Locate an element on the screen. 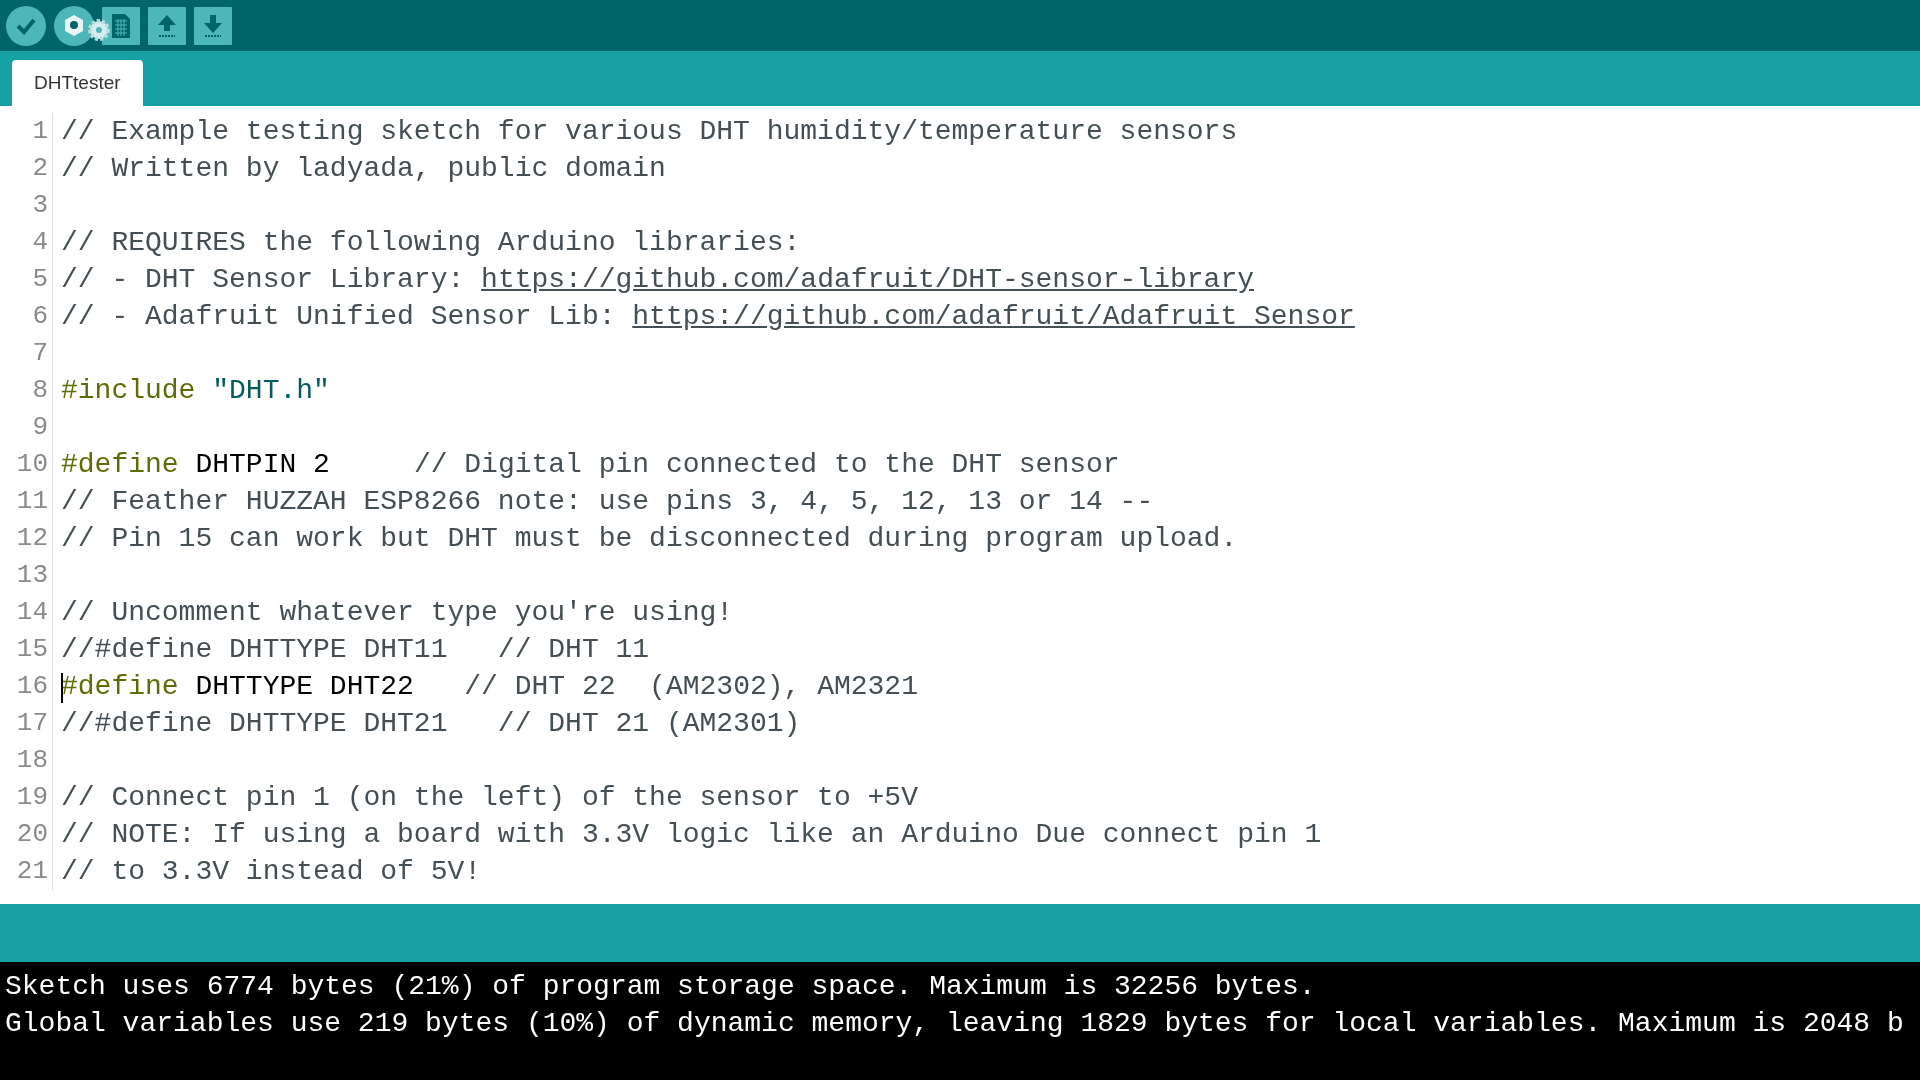 The width and height of the screenshot is (1920, 1080). code-comment: //#define DHTTYPE DHT11 // DHT 11 is located at coordinates (355, 649).